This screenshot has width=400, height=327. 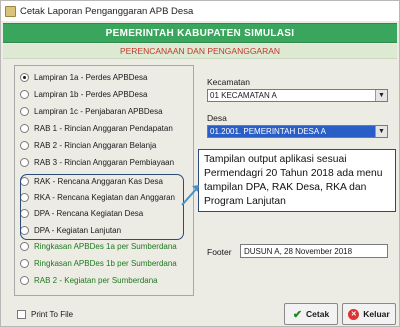 What do you see at coordinates (98, 111) in the screenshot?
I see `report-option-label: Lampiran 1c - Penjabaran APBDesa` at bounding box center [98, 111].